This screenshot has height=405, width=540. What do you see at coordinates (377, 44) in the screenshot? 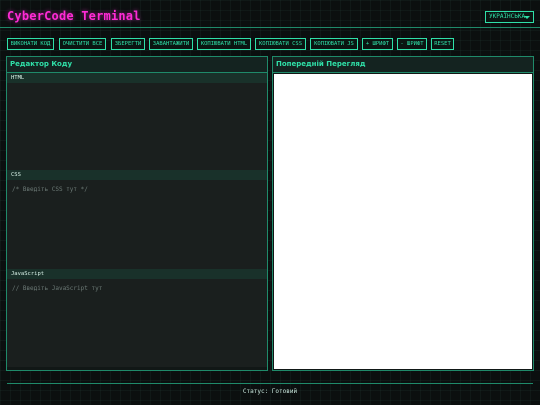
I see `font-increase-button: + ШРИФТ` at bounding box center [377, 44].